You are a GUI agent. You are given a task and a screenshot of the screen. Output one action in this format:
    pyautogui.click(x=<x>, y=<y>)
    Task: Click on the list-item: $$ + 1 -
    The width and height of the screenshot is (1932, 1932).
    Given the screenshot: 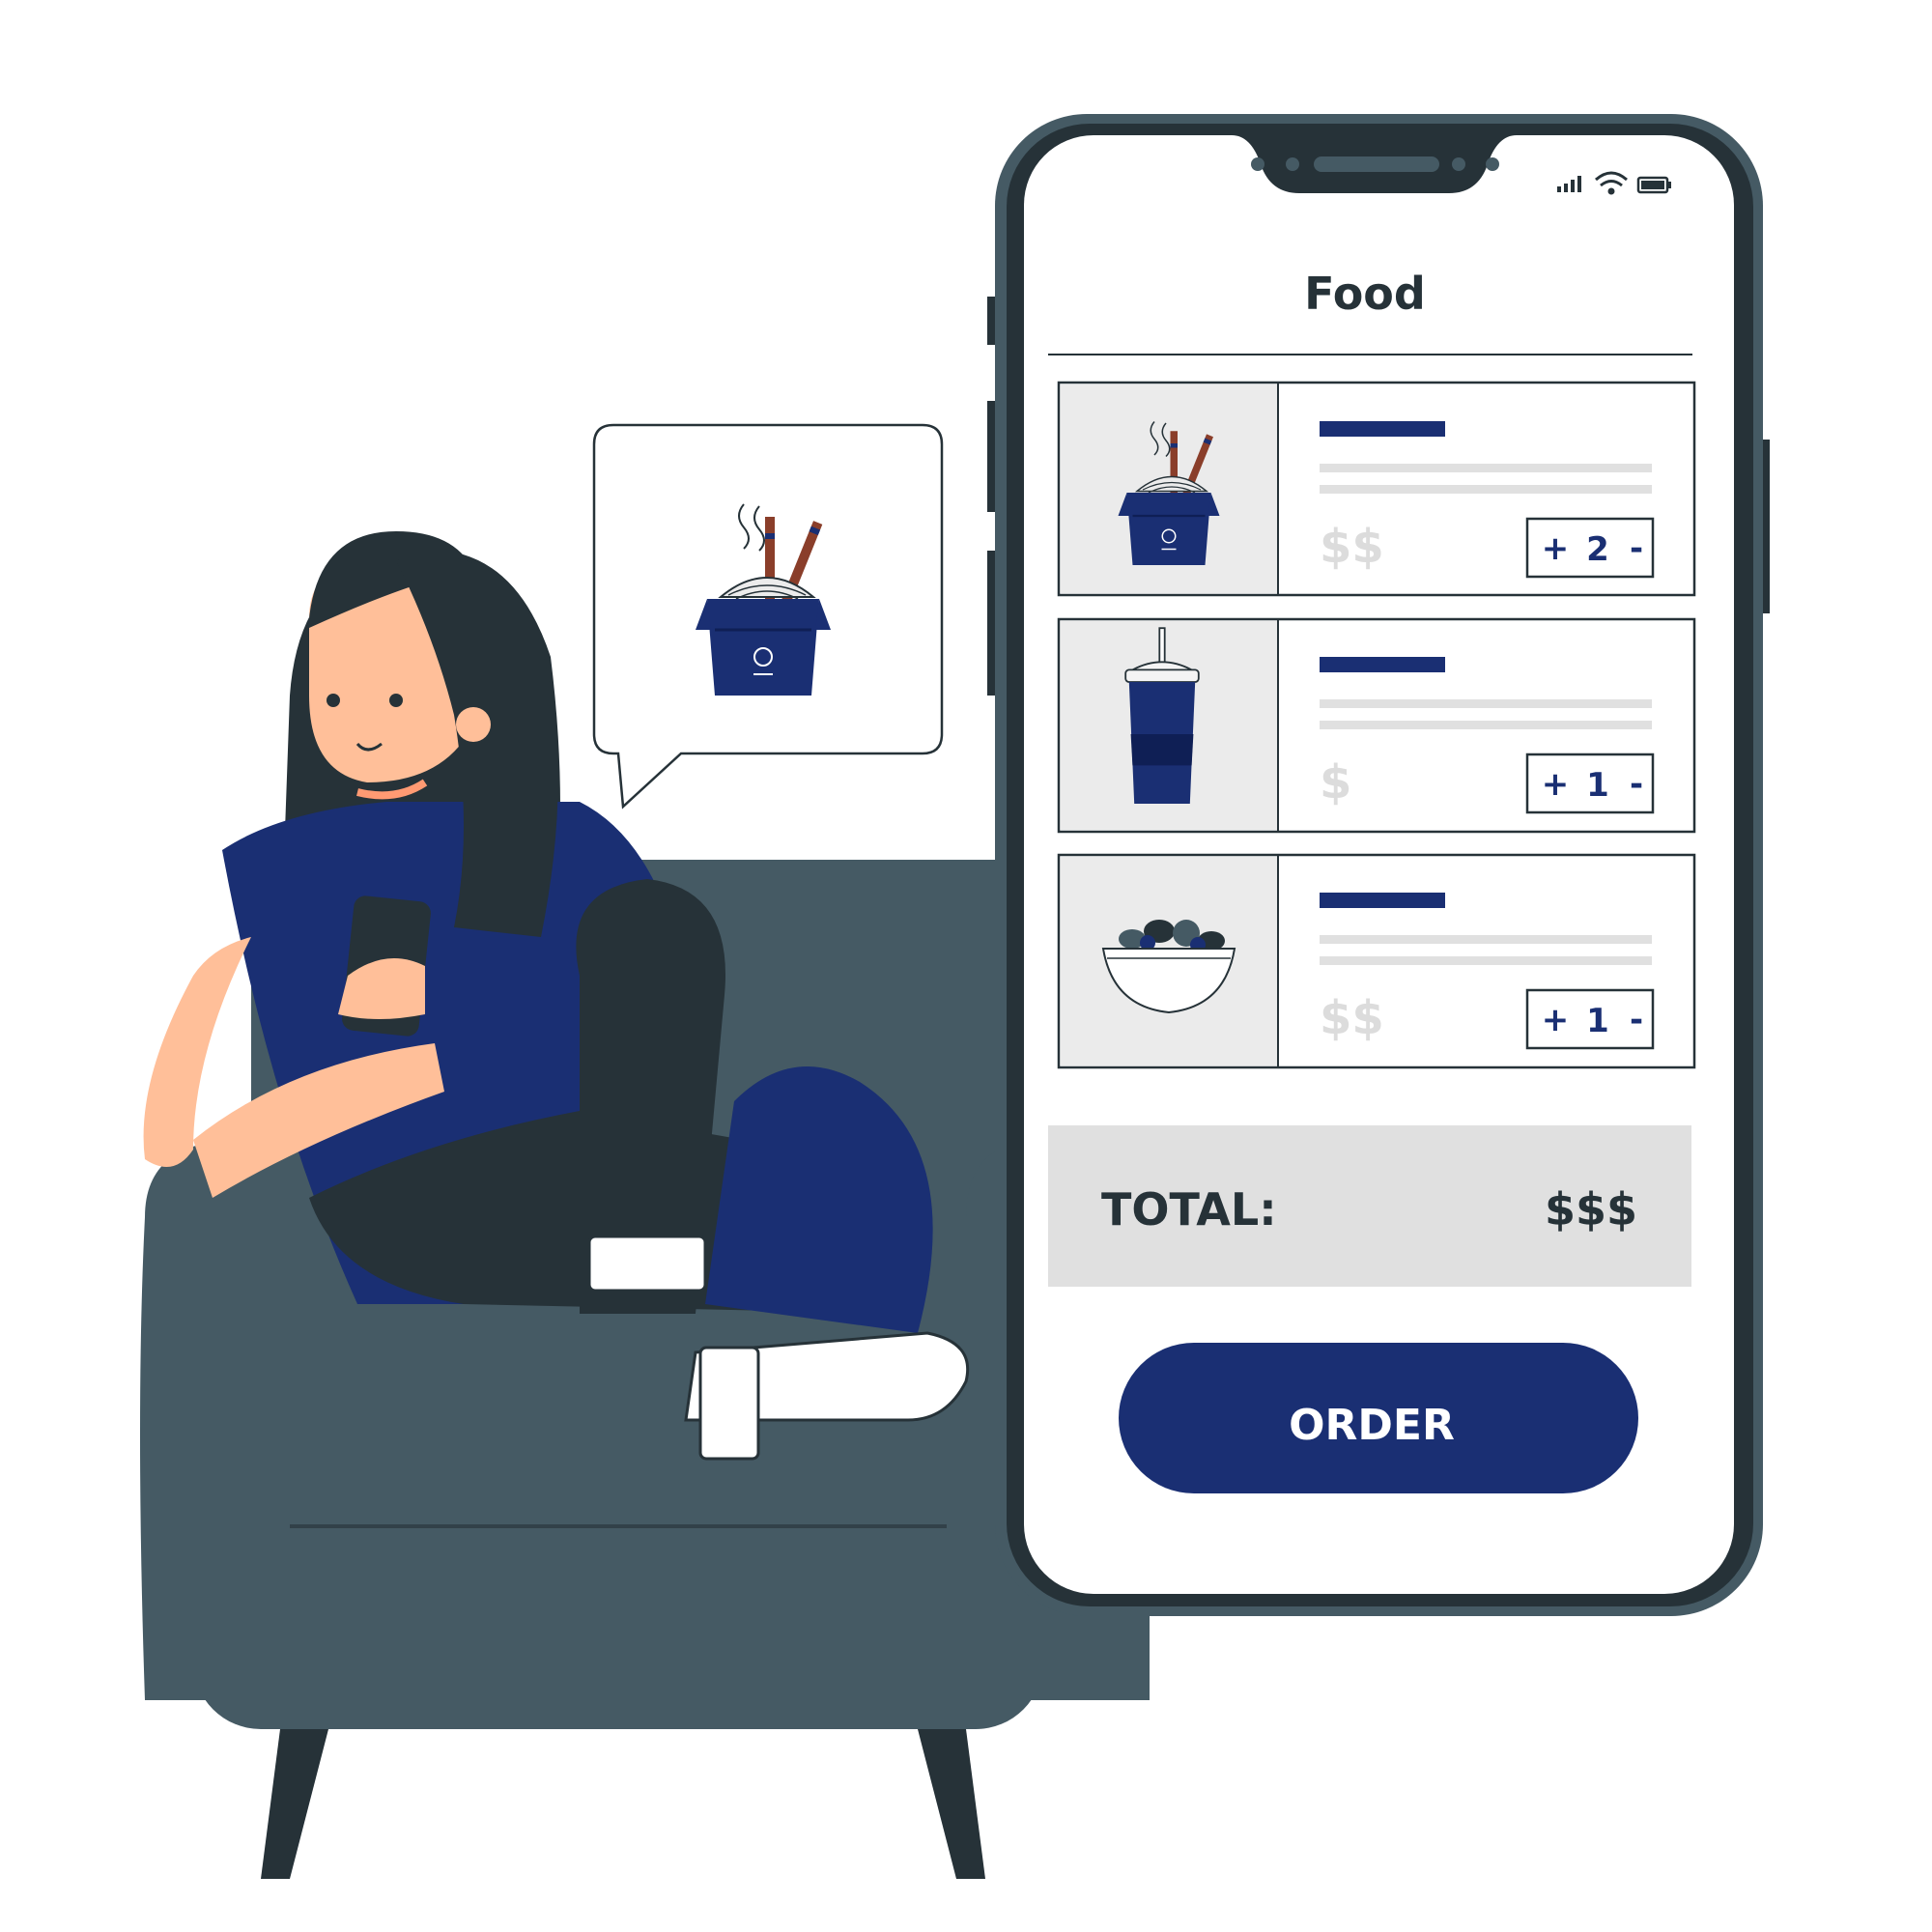 What is the action you would take?
    pyautogui.click(x=1376, y=961)
    